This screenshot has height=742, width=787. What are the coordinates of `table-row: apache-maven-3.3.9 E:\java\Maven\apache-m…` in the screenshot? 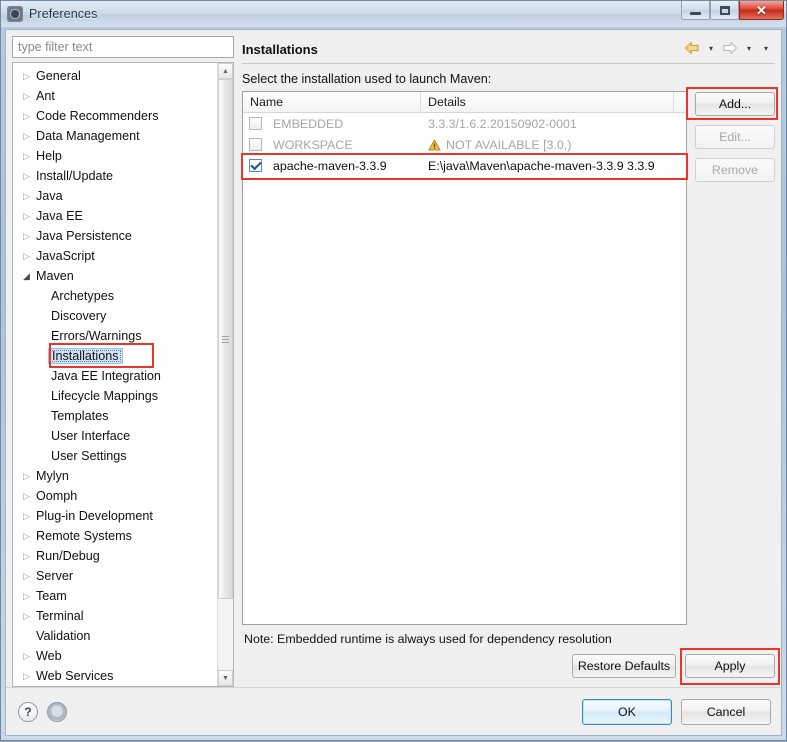 It's located at (464, 165).